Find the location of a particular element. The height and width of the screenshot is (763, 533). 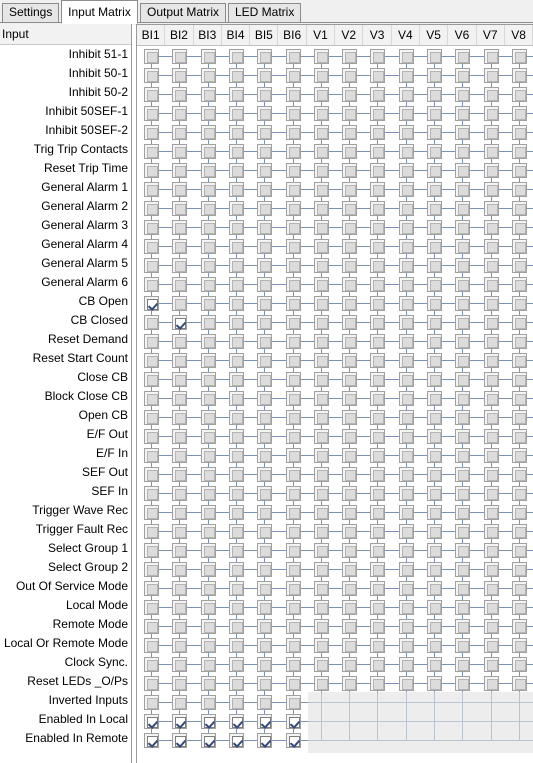

matrix-column-header-v3: V3 is located at coordinates (377, 35).